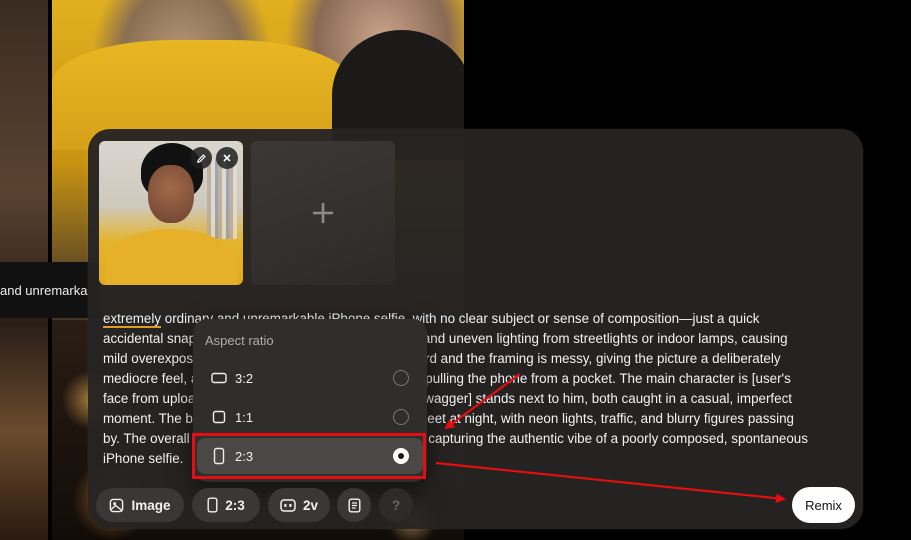 Image resolution: width=911 pixels, height=540 pixels. I want to click on remove-image-button, so click(227, 158).